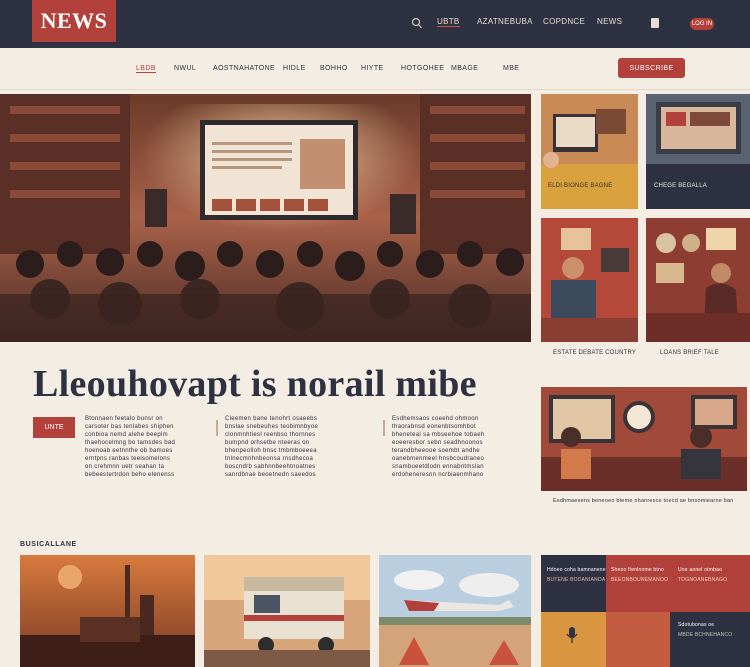  I want to click on info-panel-1: Hdoeo coha bamnanene BUTENE BODANIANOA, so click(573, 583).